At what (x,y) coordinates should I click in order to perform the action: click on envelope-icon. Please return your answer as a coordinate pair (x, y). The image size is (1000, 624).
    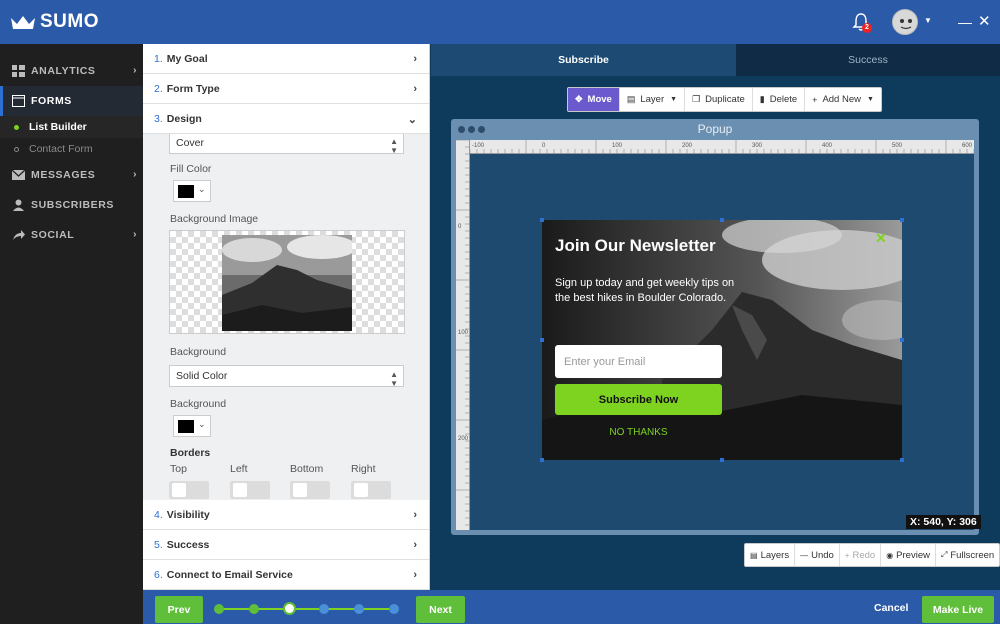
    Looking at the image, I should click on (18, 174).